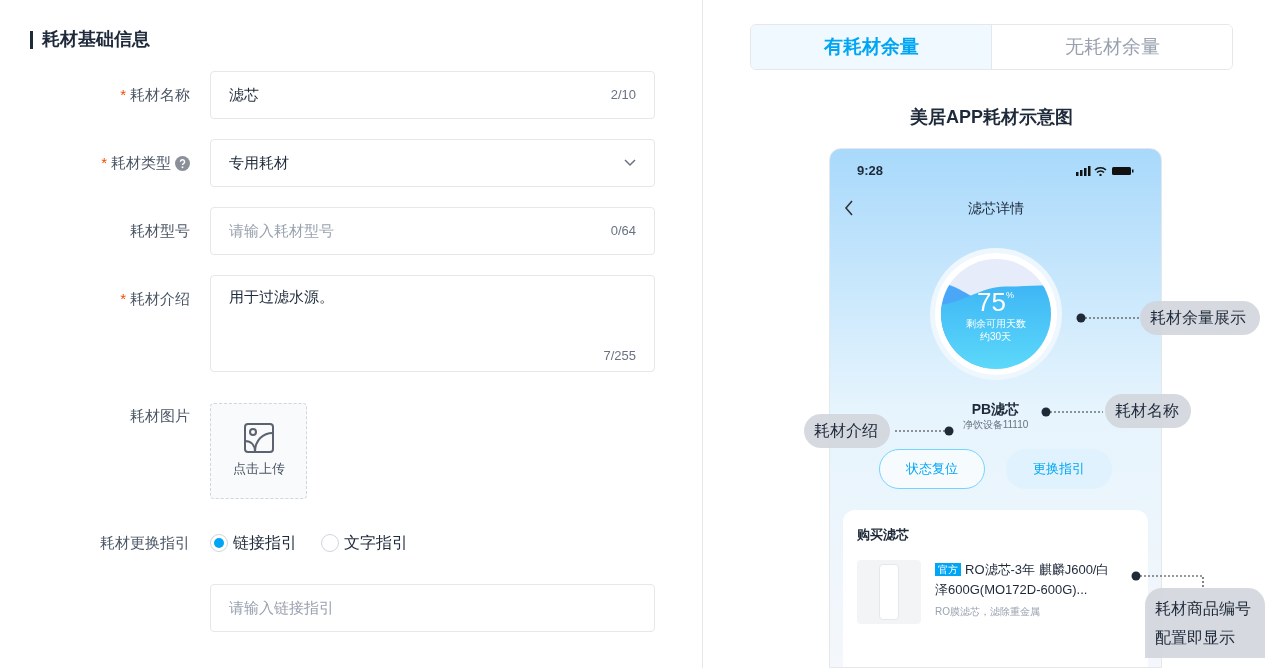 The height and width of the screenshot is (668, 1280). Describe the element at coordinates (883, 534) in the screenshot. I see `card-title: 购买滤芯` at that location.